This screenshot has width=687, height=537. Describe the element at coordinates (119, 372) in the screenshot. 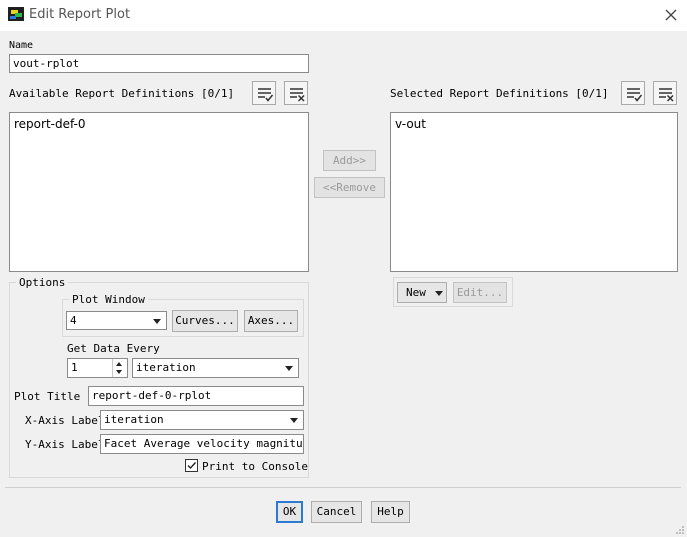

I see `spin-down-icon` at that location.